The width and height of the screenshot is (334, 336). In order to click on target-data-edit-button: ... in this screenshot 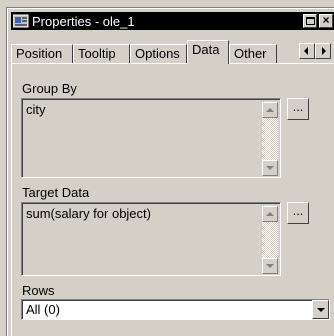, I will do `click(298, 213)`.